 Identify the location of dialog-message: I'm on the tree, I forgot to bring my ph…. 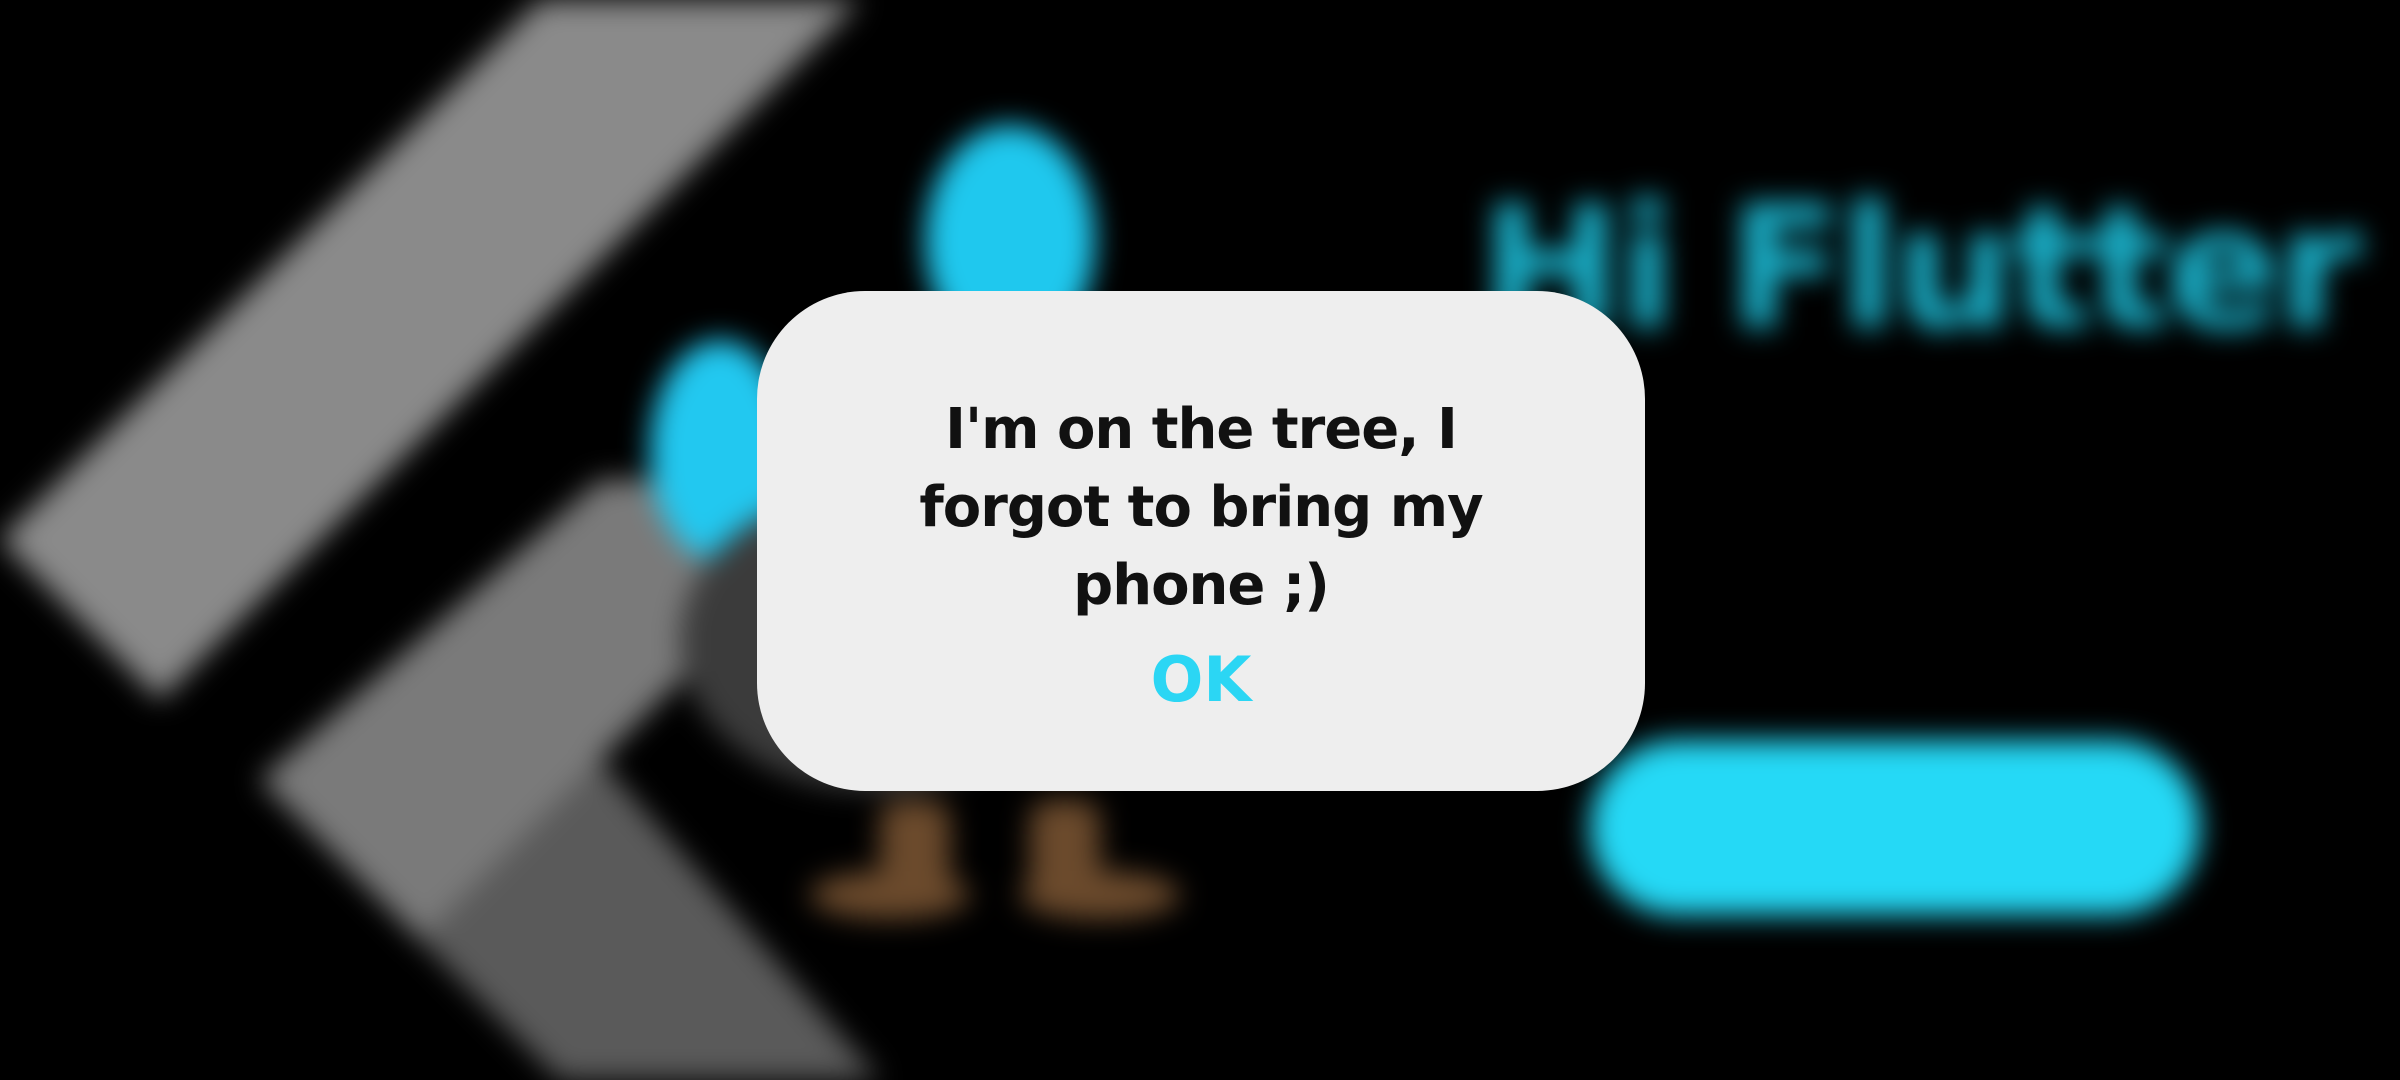
(1201, 507).